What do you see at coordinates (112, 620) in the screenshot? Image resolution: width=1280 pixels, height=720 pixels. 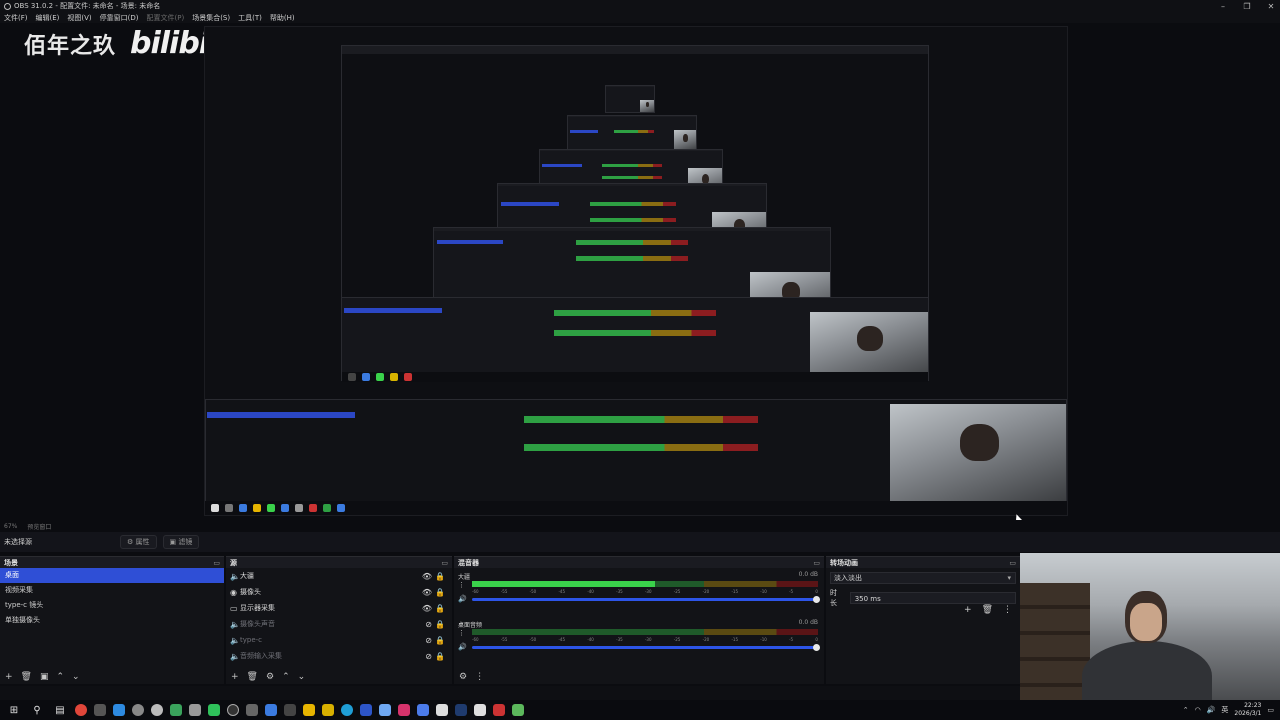 I see `scene-item-single-camera: 单独摄像头` at bounding box center [112, 620].